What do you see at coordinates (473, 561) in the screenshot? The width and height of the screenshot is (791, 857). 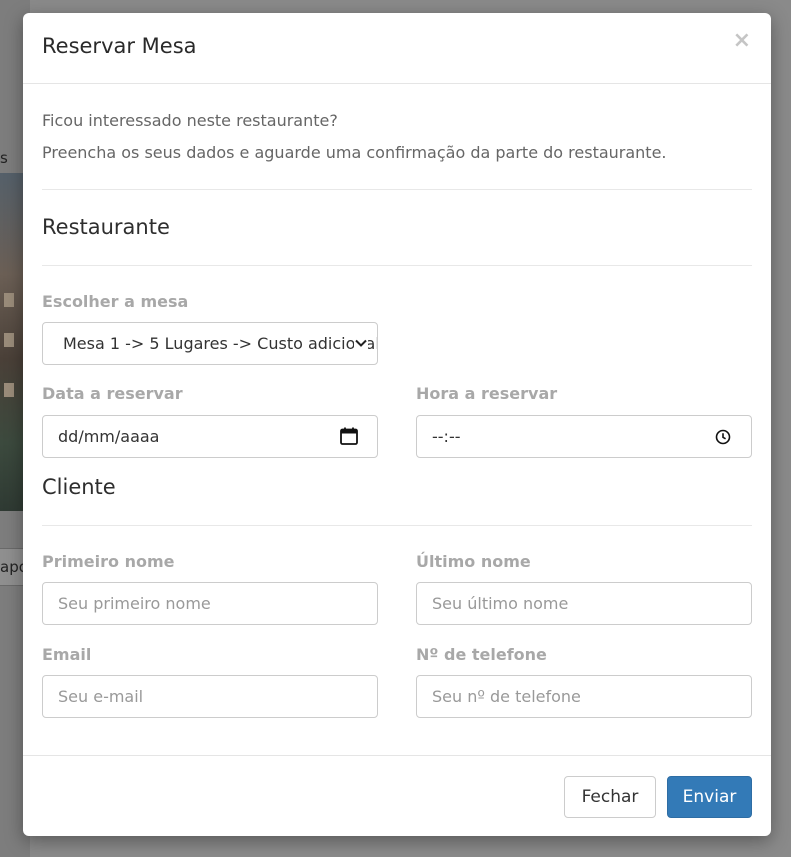 I see `last-name-label: Último nome` at bounding box center [473, 561].